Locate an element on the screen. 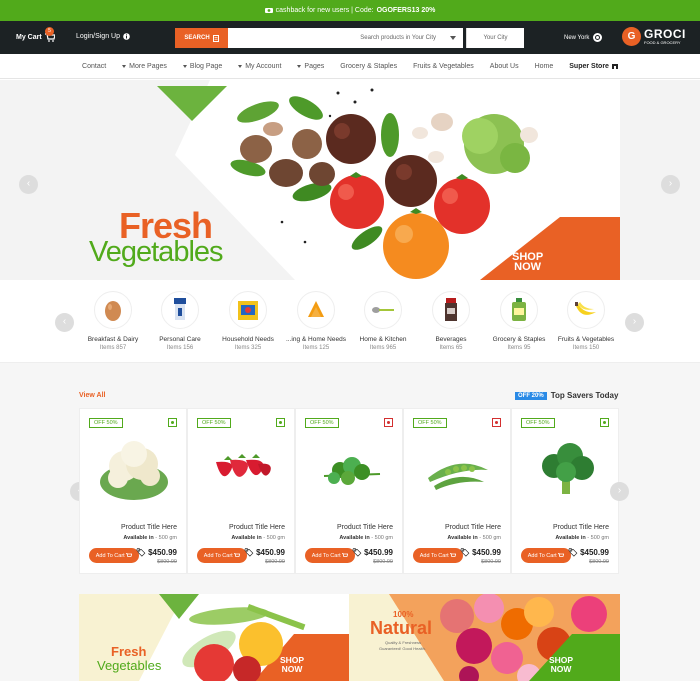 Image resolution: width=700 pixels, height=681 pixels. nav-item-contact: Contact is located at coordinates (94, 66).